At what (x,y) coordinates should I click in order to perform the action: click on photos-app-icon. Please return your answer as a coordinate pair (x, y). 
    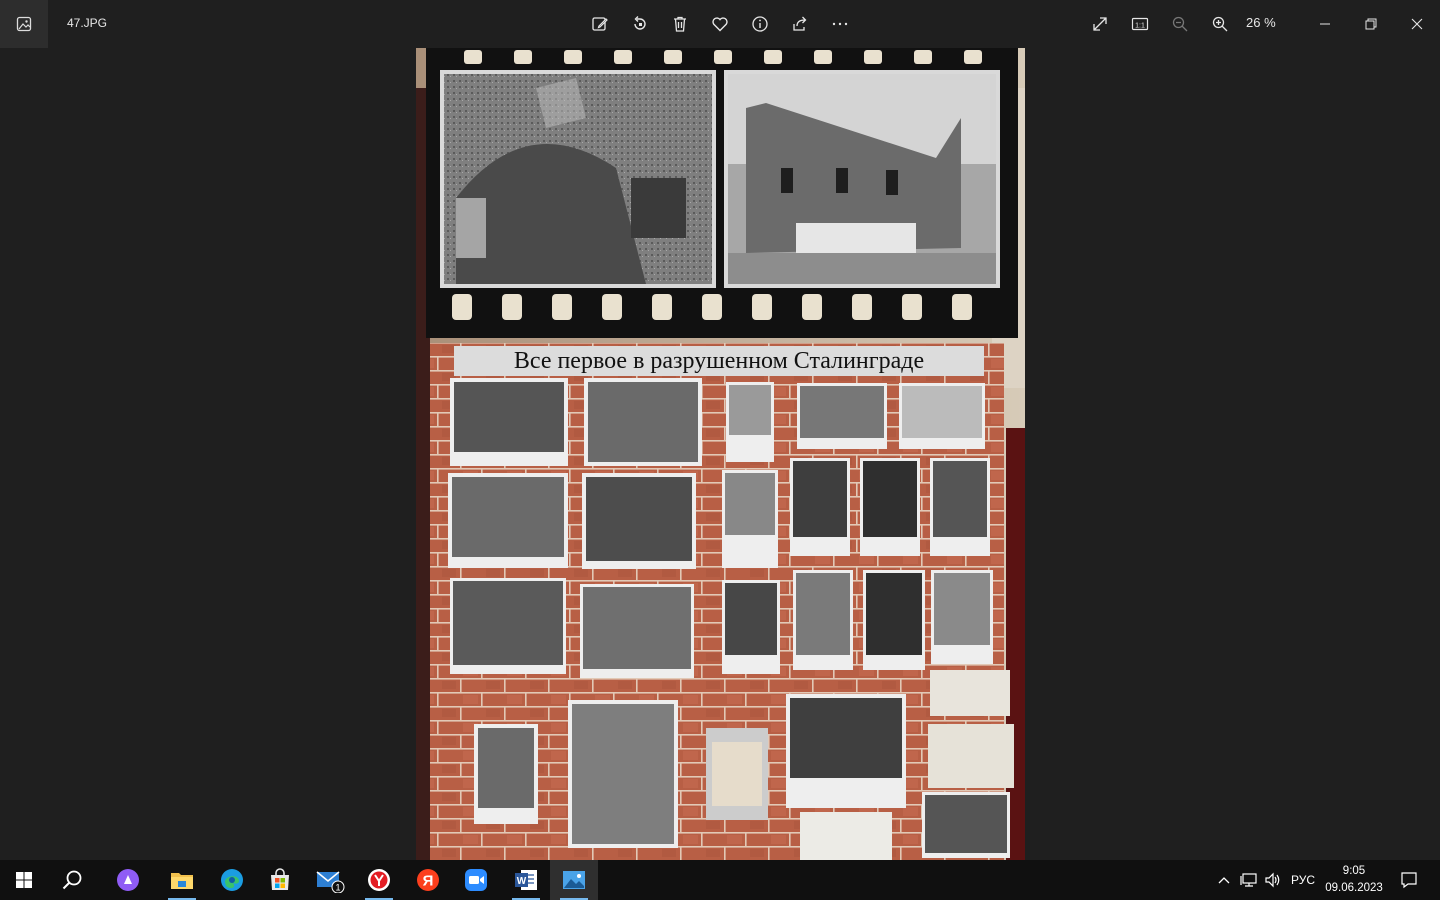
    Looking at the image, I should click on (24, 24).